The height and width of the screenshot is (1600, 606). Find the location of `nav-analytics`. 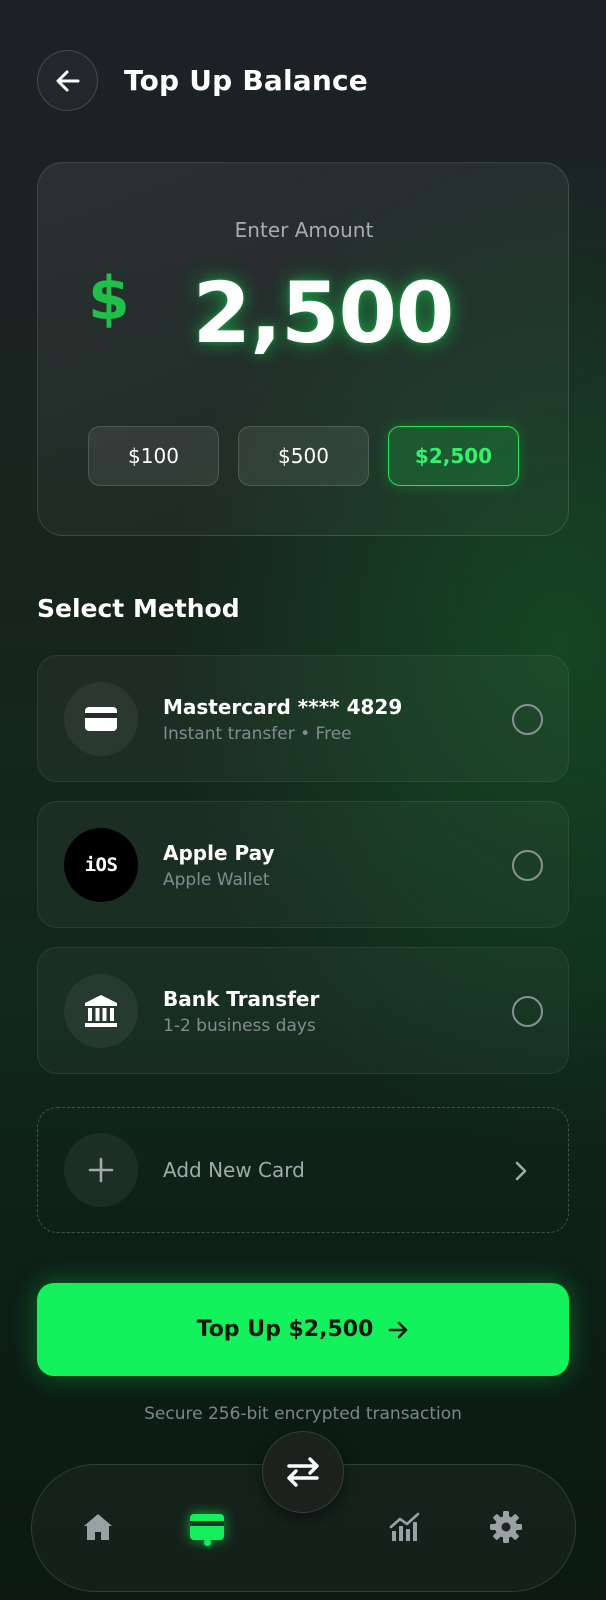

nav-analytics is located at coordinates (405, 1527).